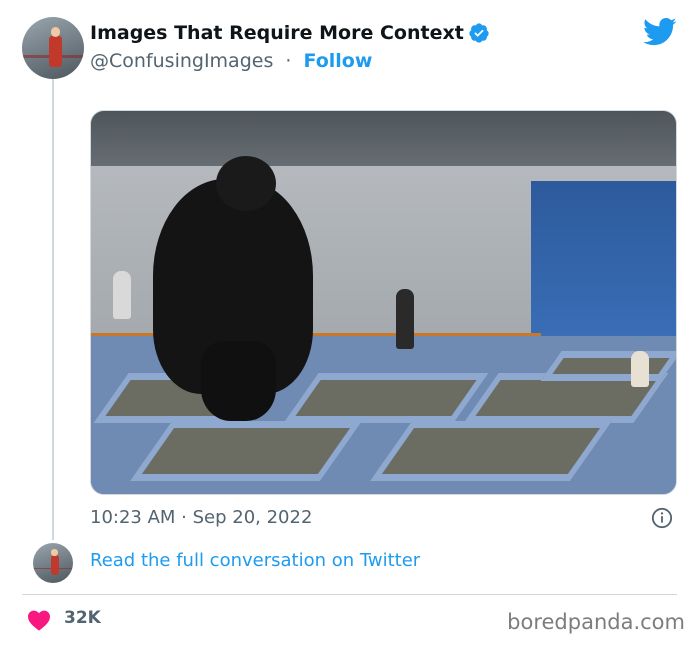 The image size is (700, 647). I want to click on twitter-bird-icon, so click(660, 32).